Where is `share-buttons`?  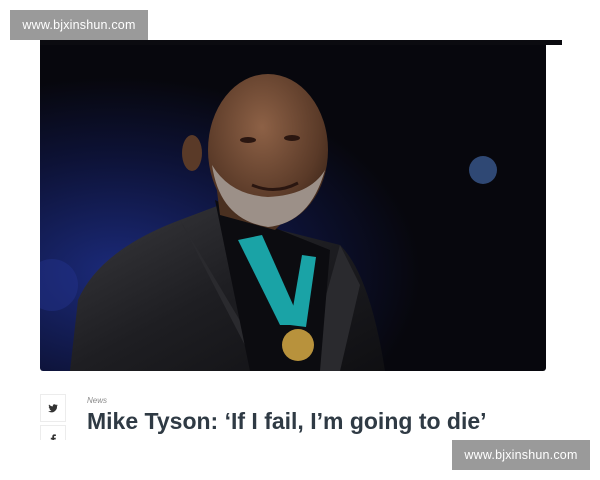
share-buttons is located at coordinates (53, 417).